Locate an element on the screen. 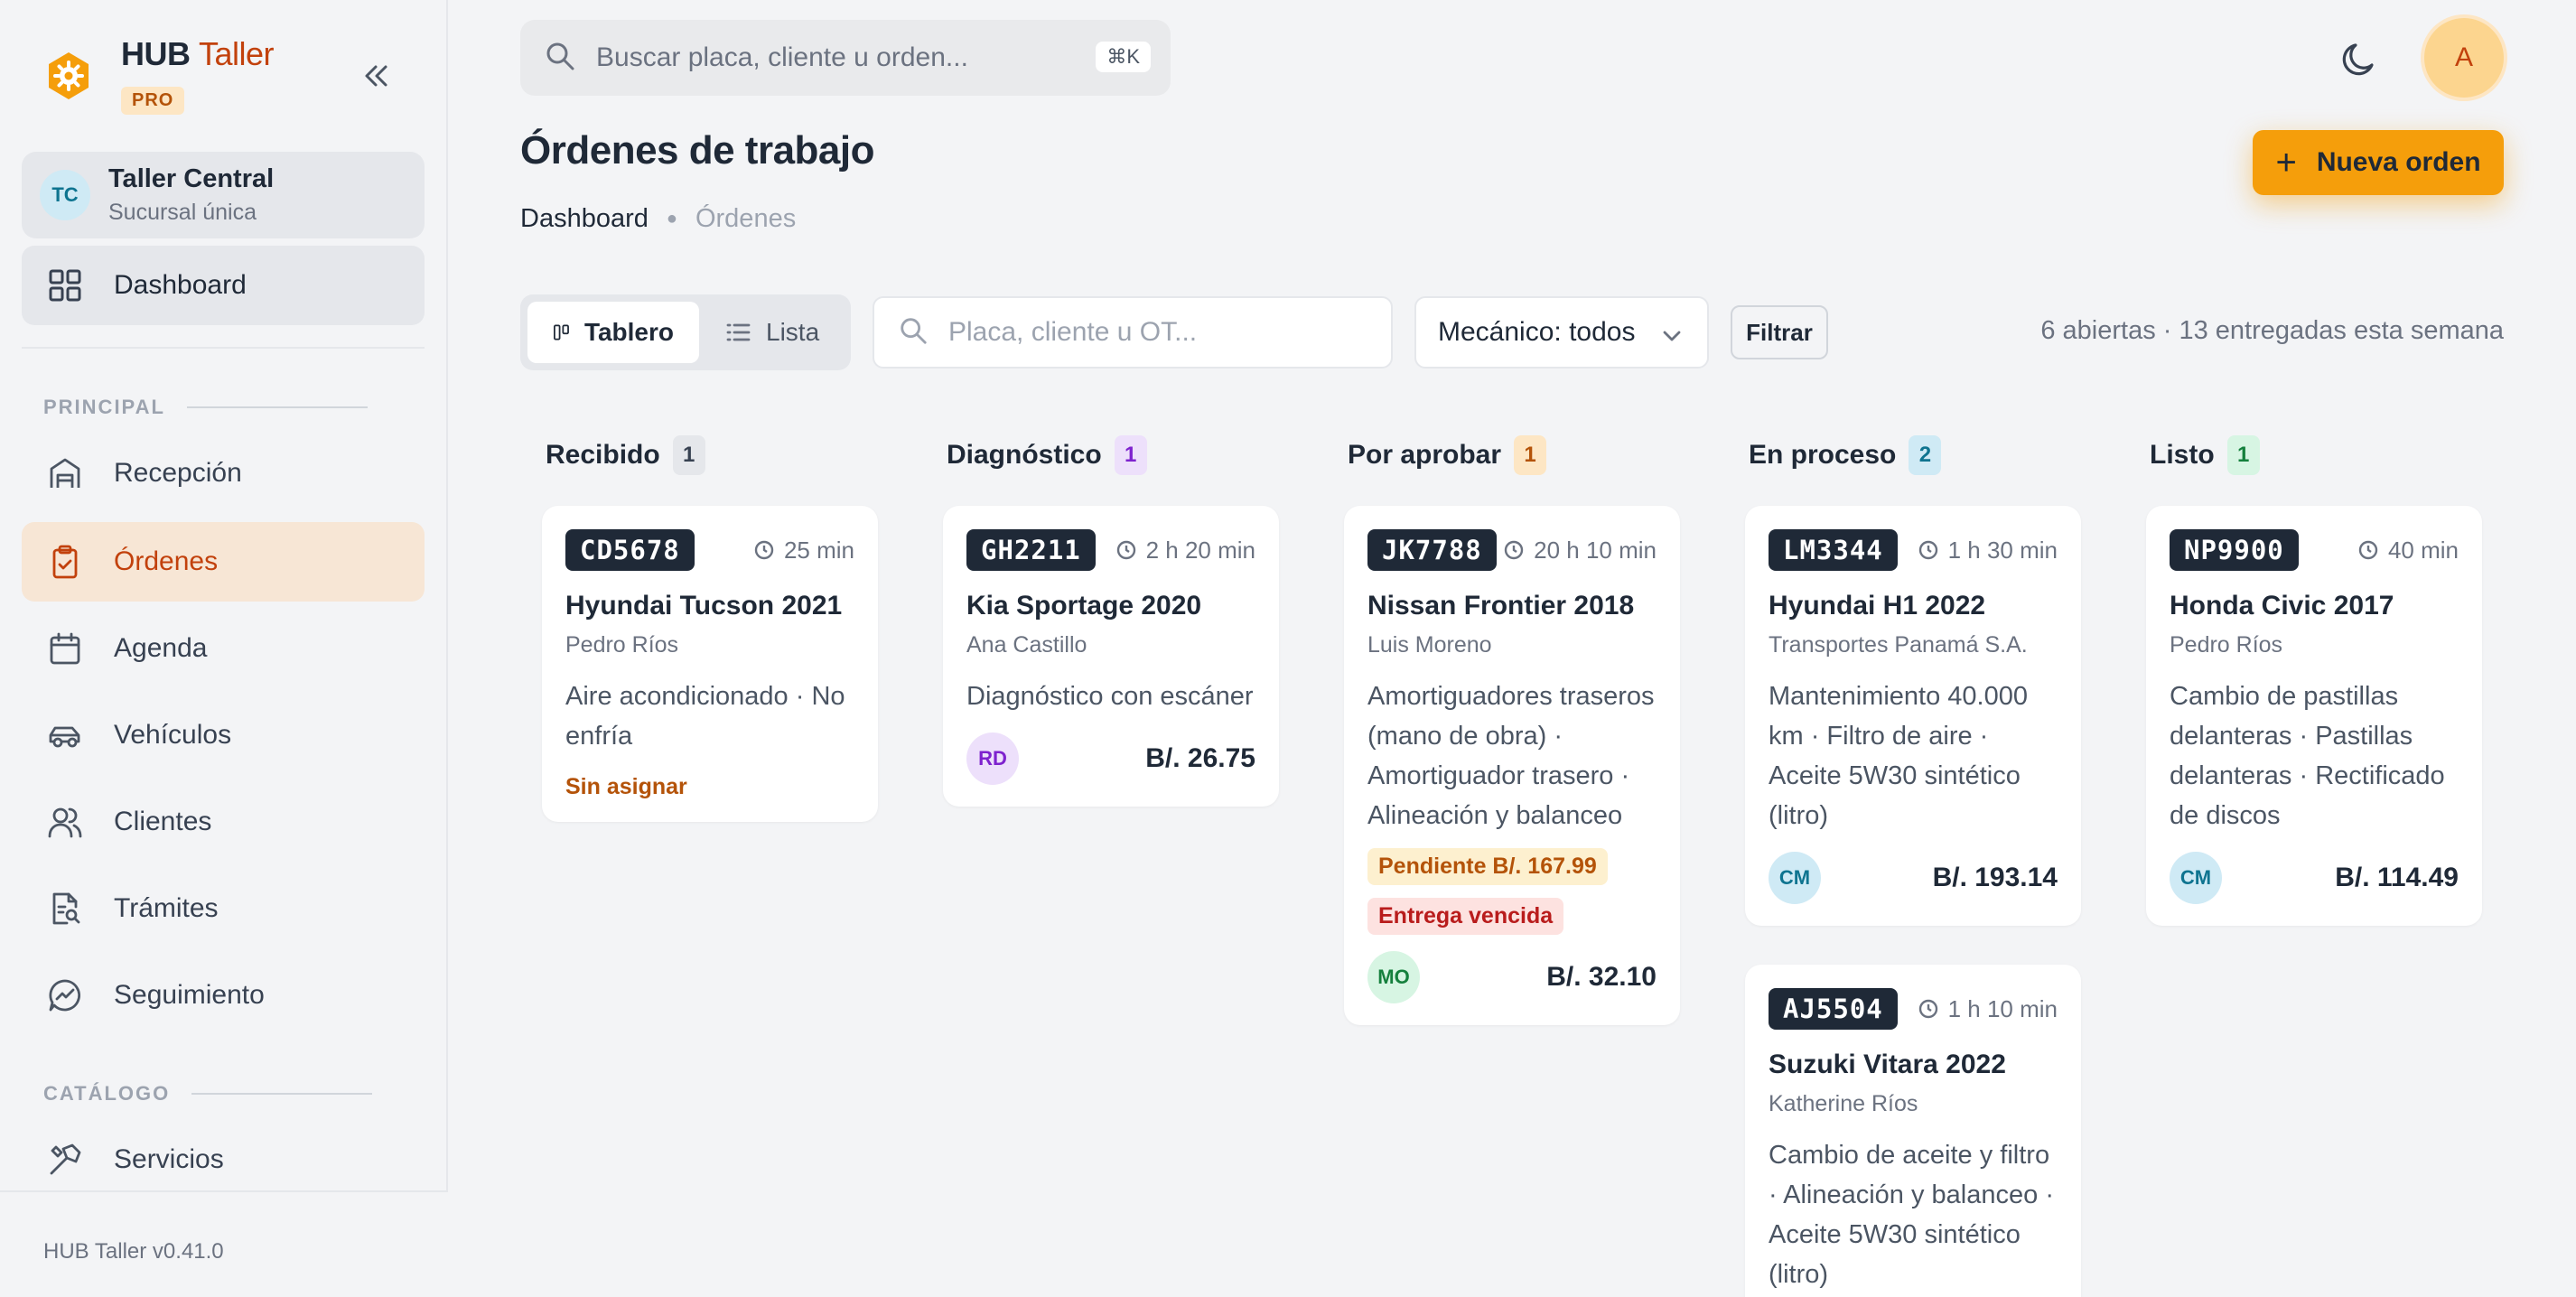  nav-dashboard-label: Dashboard is located at coordinates (180, 285).